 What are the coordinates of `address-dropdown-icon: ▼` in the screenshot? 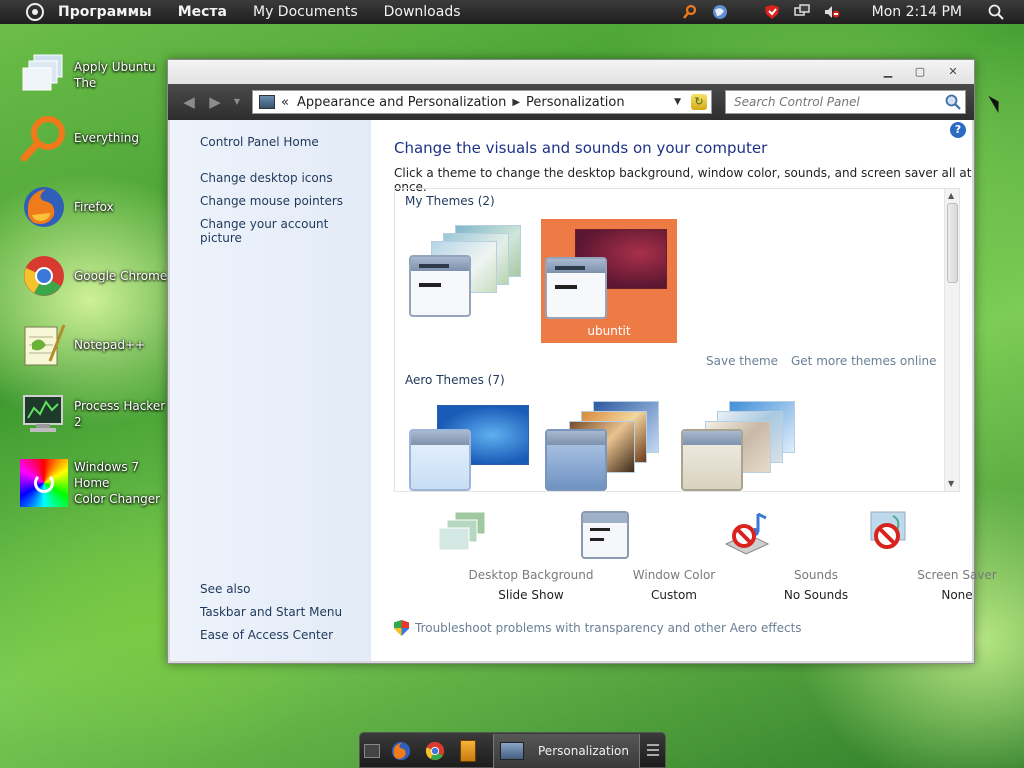 It's located at (677, 102).